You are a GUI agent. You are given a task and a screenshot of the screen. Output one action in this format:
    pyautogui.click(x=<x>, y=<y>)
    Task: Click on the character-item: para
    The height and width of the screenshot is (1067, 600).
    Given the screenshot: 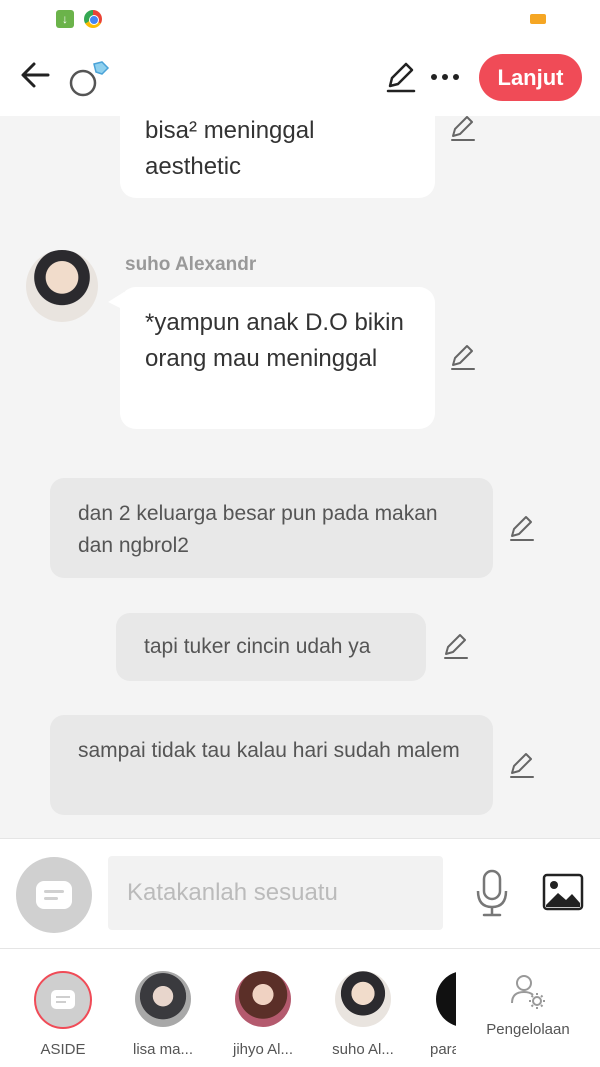 What is the action you would take?
    pyautogui.click(x=433, y=1014)
    